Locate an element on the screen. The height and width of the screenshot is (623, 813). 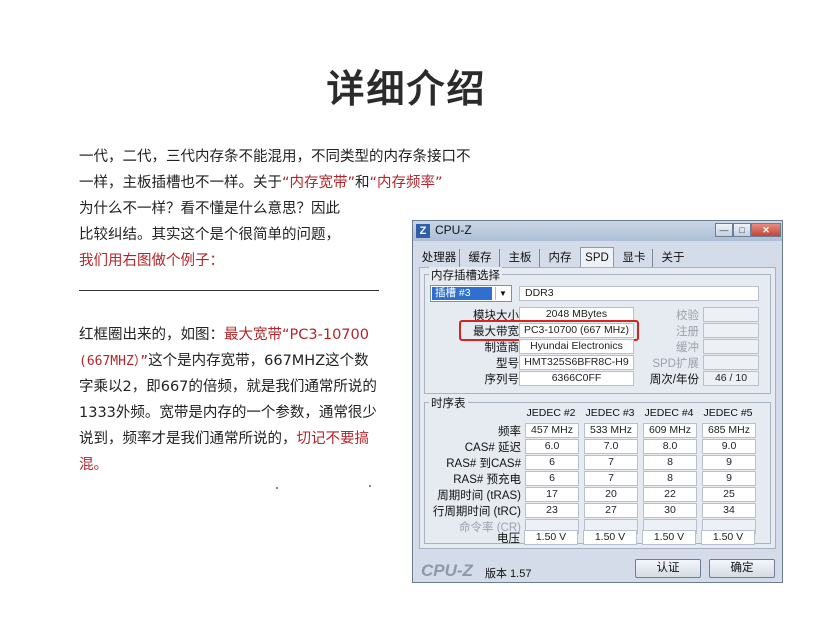
timing-row-label: 频率 is located at coordinates (509, 432).